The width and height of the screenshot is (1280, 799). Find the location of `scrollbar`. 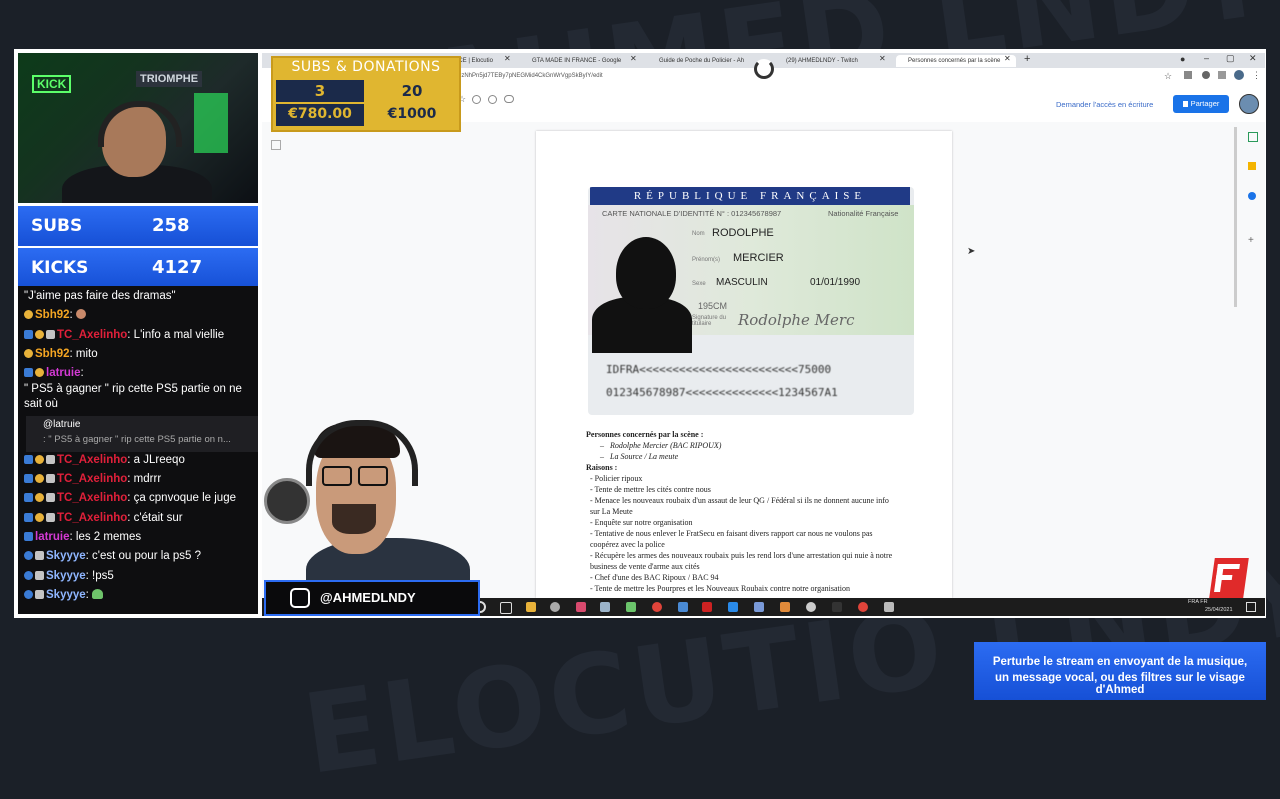

scrollbar is located at coordinates (1235, 217).